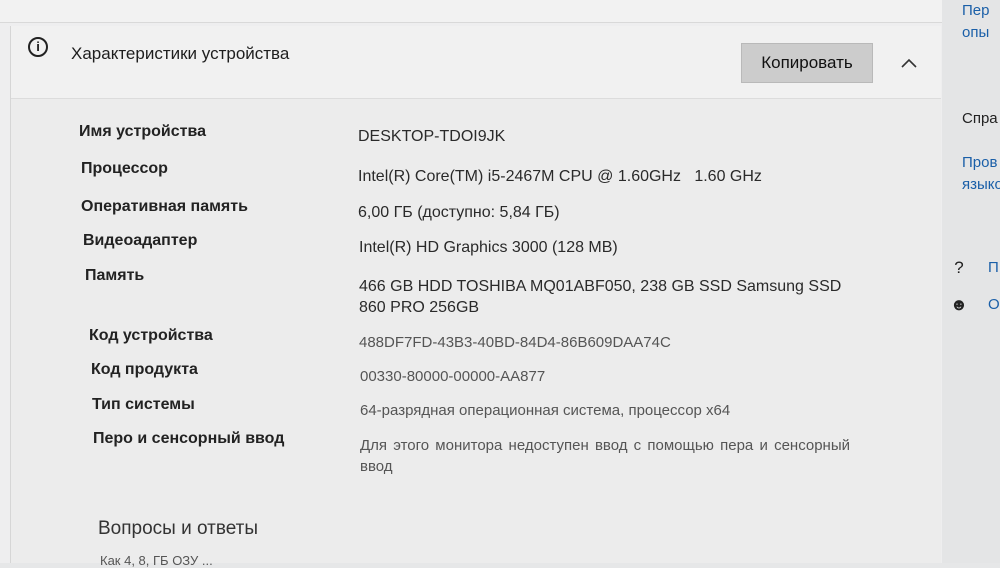 The height and width of the screenshot is (568, 1000). Describe the element at coordinates (178, 528) in the screenshot. I see `faq-section-title: Вопросы и ответы` at that location.